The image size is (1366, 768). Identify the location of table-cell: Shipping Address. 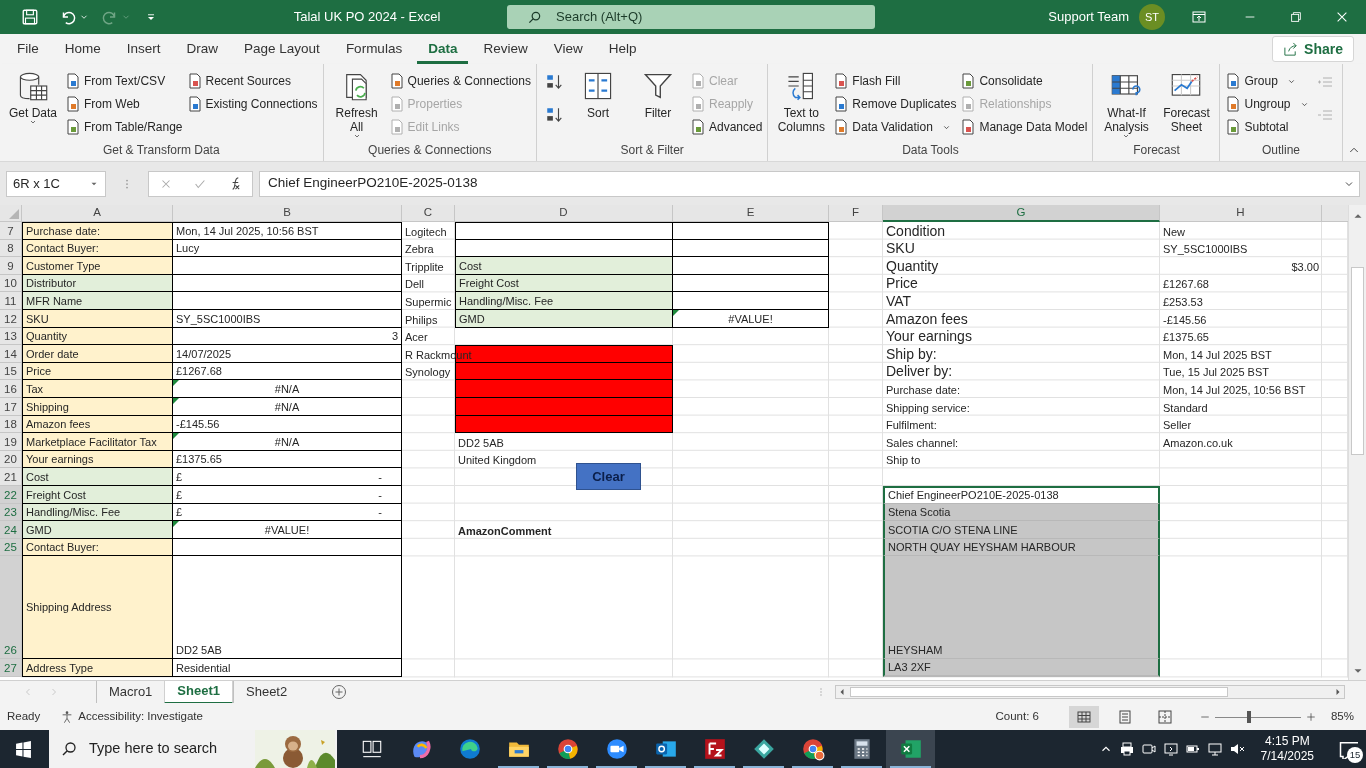
(97, 608).